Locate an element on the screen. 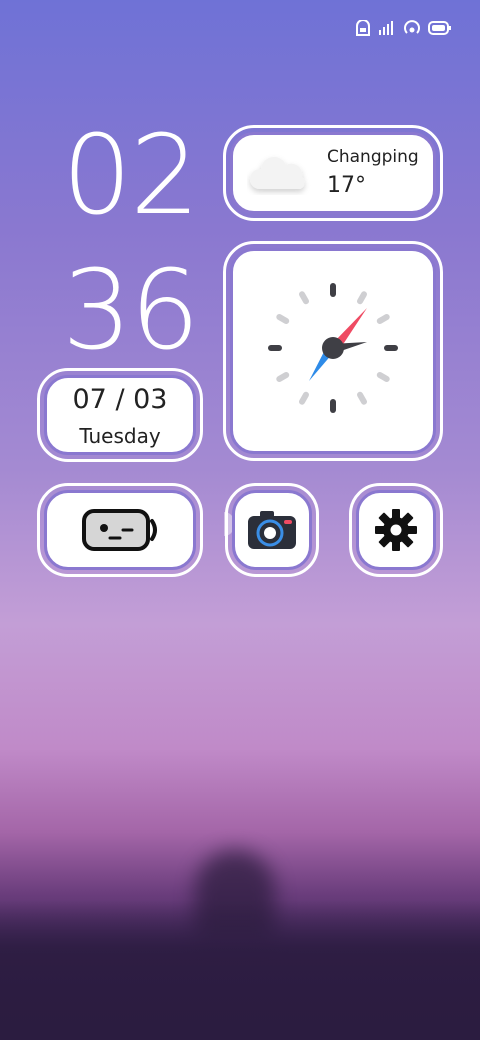  clock-hour: 02 is located at coordinates (131, 175).